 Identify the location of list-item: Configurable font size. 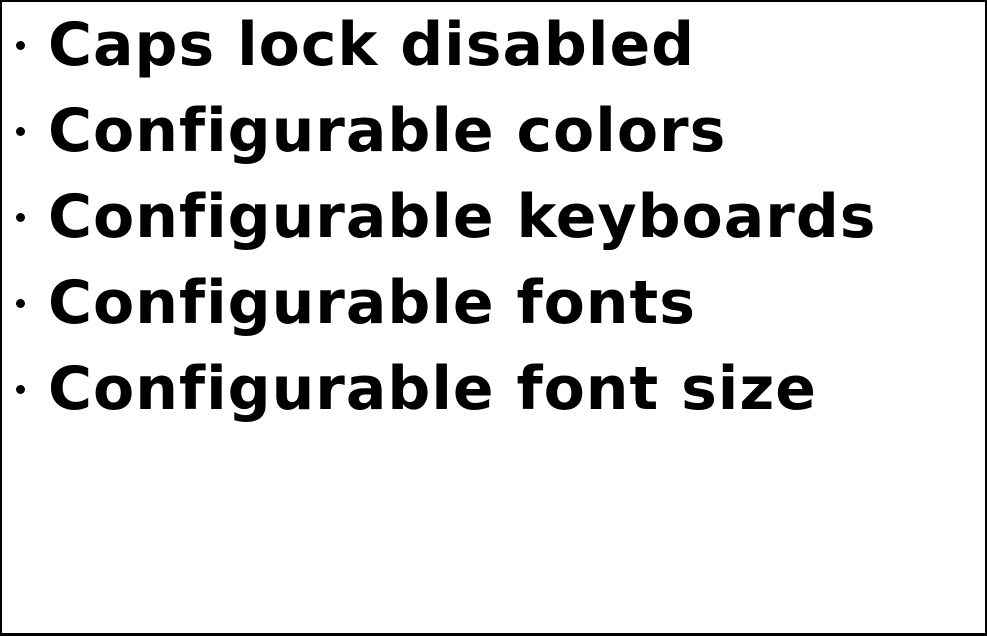
(446, 389).